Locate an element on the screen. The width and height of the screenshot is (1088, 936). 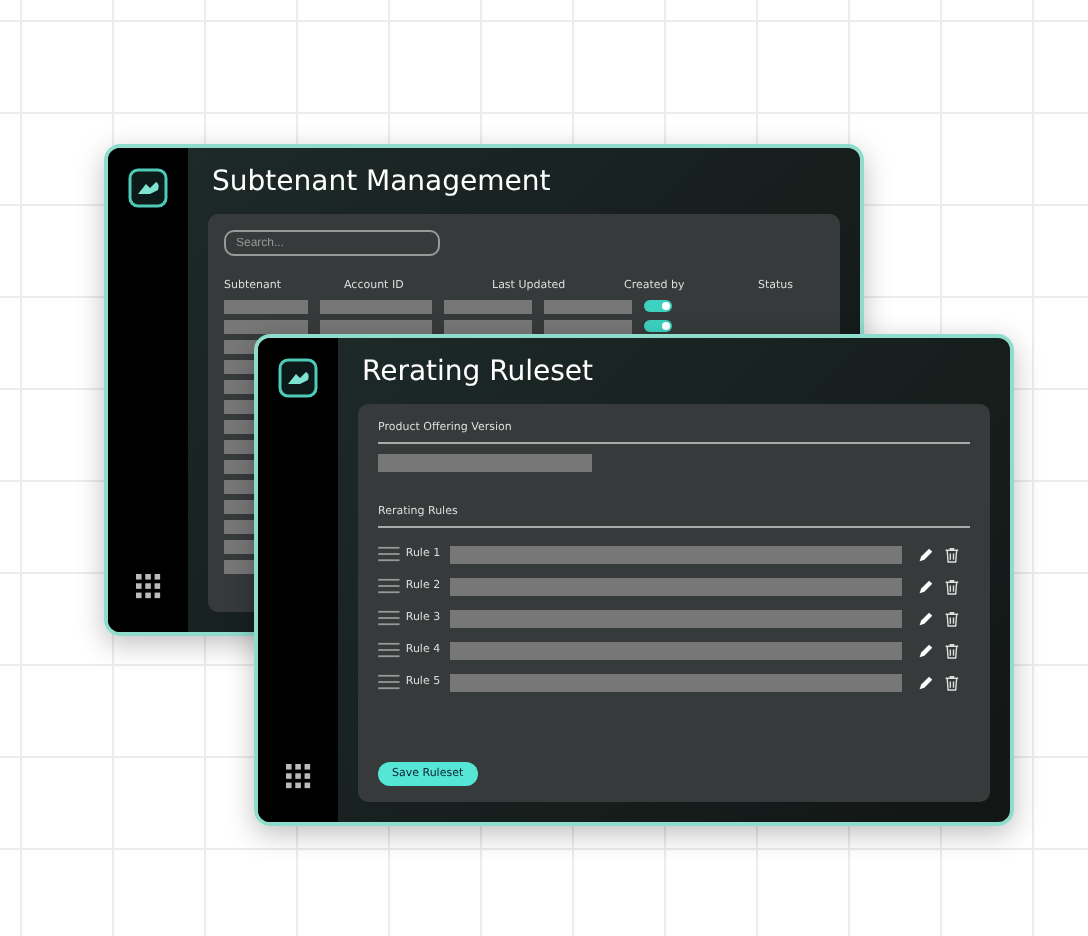
window-title: Subtenant Management is located at coordinates (381, 183).